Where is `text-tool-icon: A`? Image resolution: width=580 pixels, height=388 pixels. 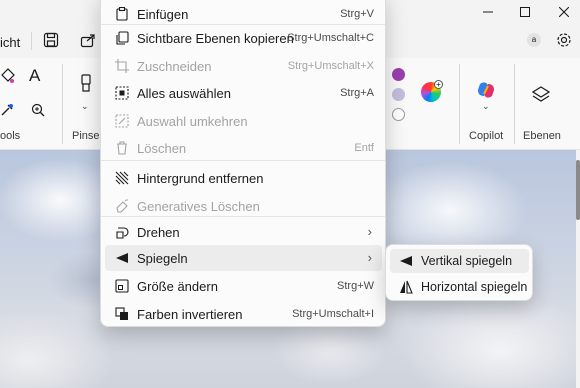 text-tool-icon: A is located at coordinates (34, 76).